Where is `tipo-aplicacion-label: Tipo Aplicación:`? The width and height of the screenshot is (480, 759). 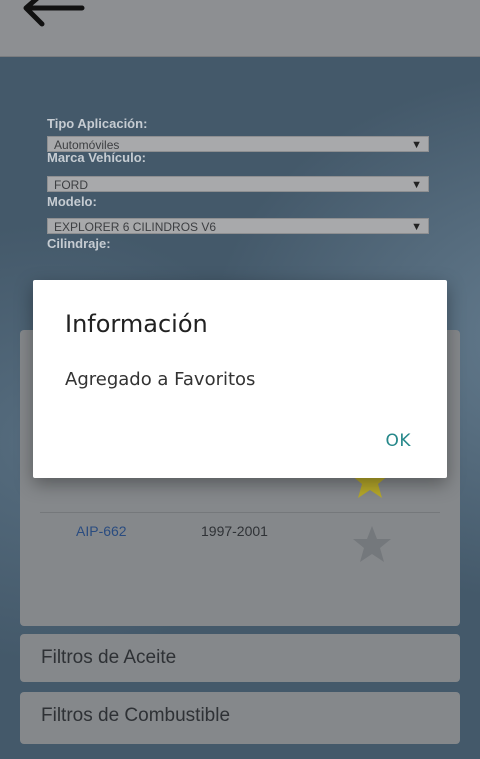 tipo-aplicacion-label: Tipo Aplicación: is located at coordinates (97, 123).